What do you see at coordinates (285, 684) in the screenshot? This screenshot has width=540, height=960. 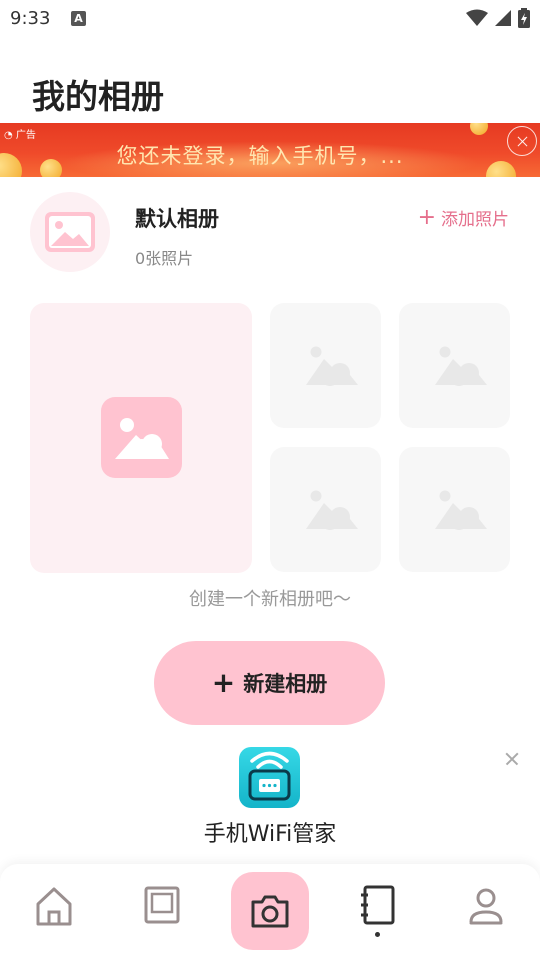 I see `new-album-label: 新建相册` at bounding box center [285, 684].